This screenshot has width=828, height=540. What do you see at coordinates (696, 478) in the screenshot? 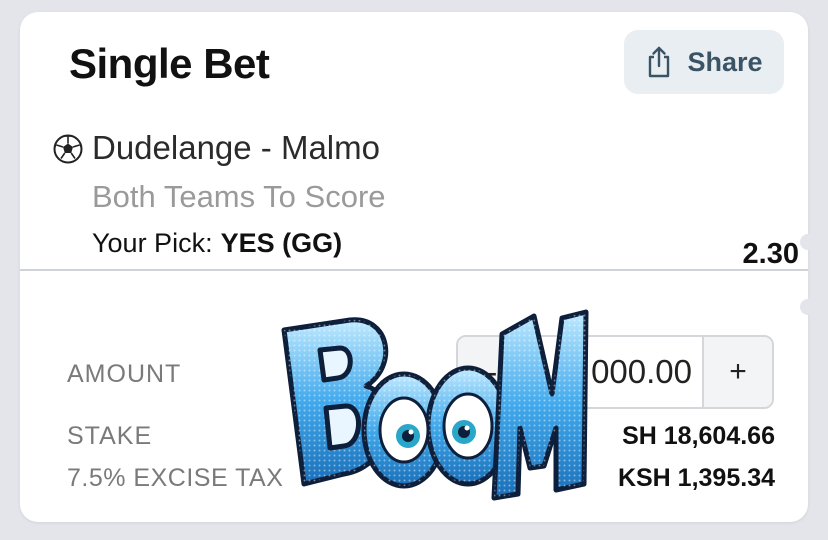
I see `excise-tax-value: KSH 1,395.34` at bounding box center [696, 478].